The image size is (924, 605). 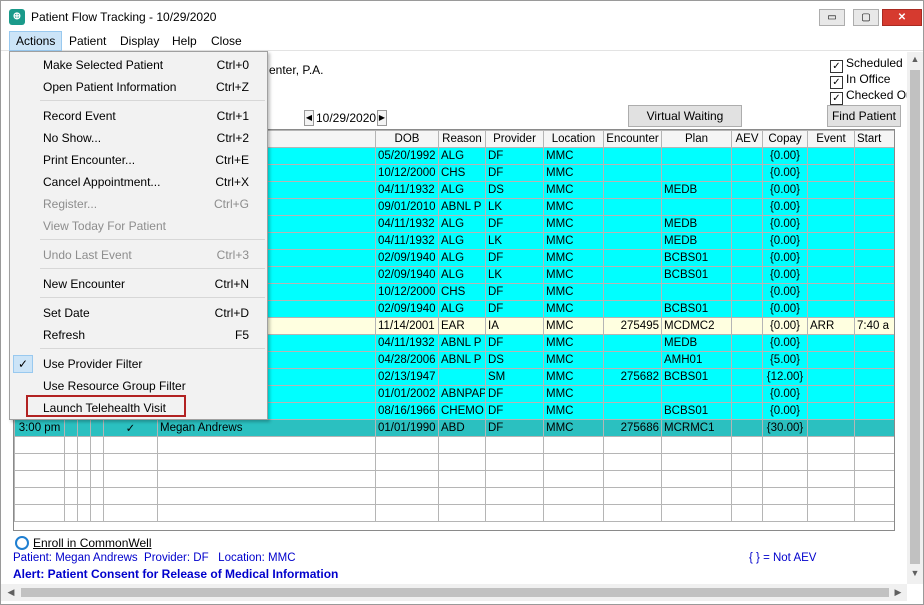 I want to click on horizontal-scroll-thumb, so click(x=455, y=592).